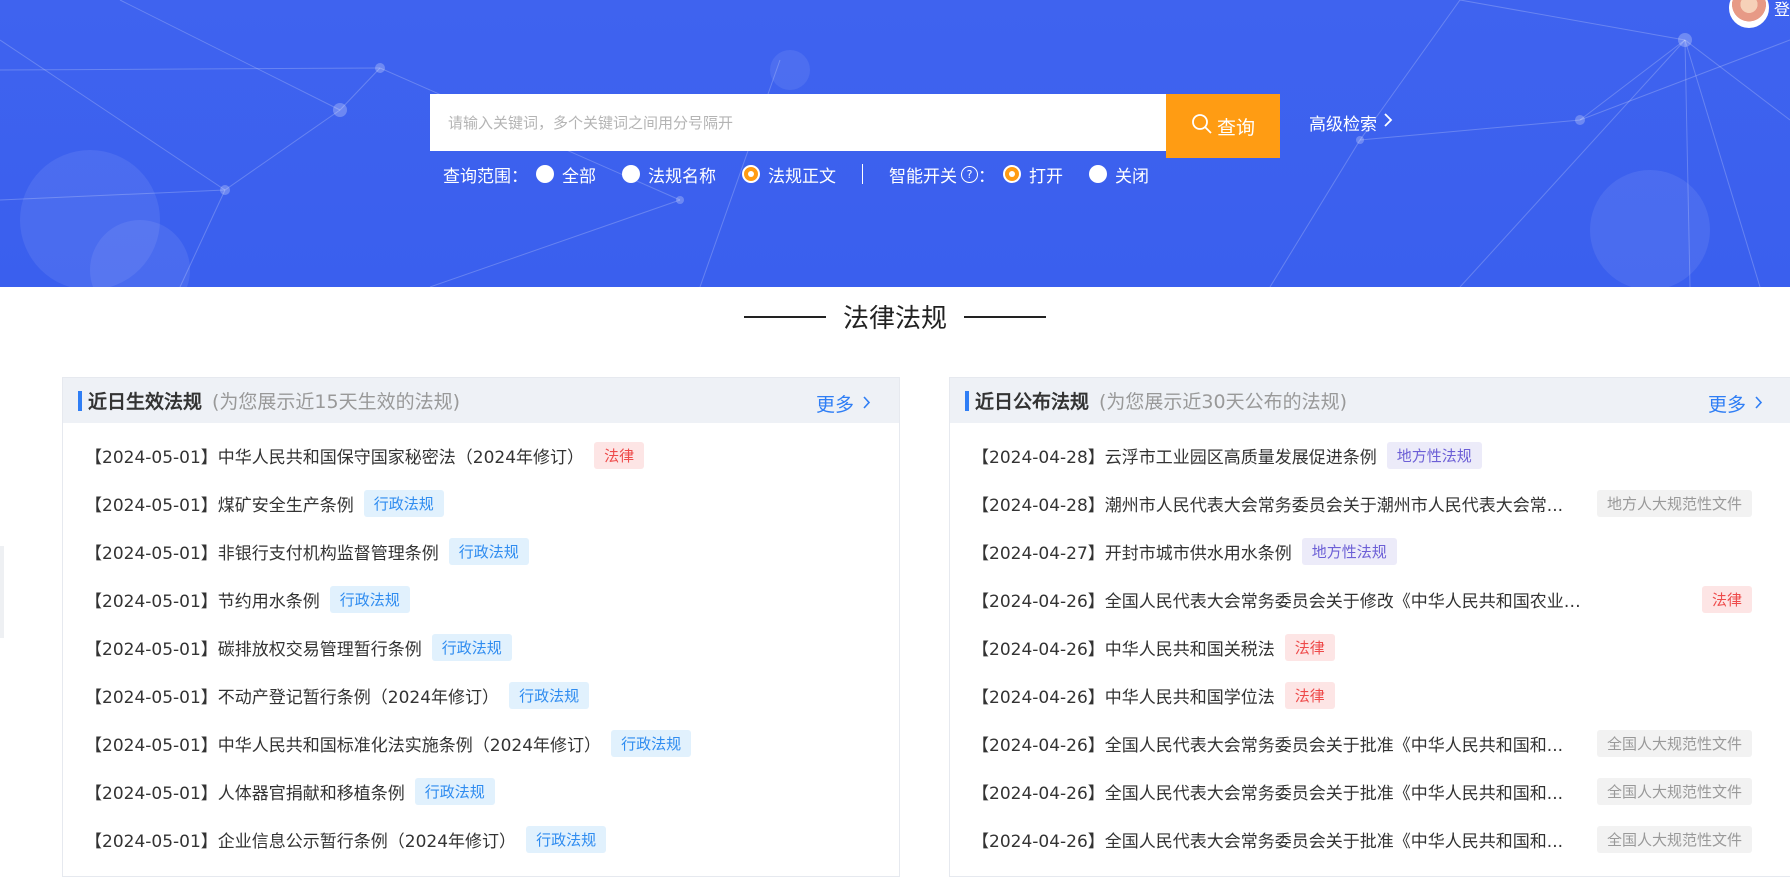 Image resolution: width=1790 pixels, height=877 pixels. I want to click on search-options: 查询范围： 全部 法规名称 法规正文 智能开关 ? ： 打开 关闭, so click(809, 174).